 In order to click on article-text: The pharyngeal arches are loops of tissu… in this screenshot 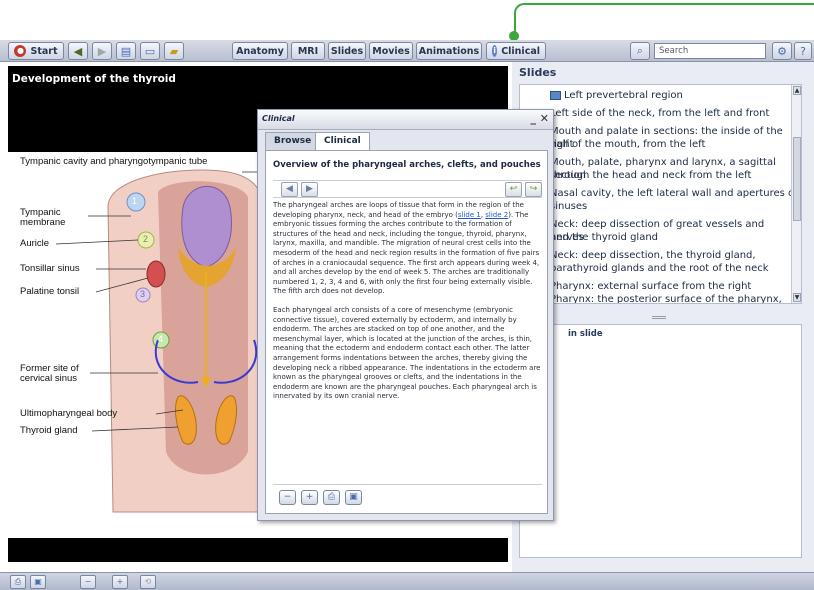, I will do `click(408, 306)`.